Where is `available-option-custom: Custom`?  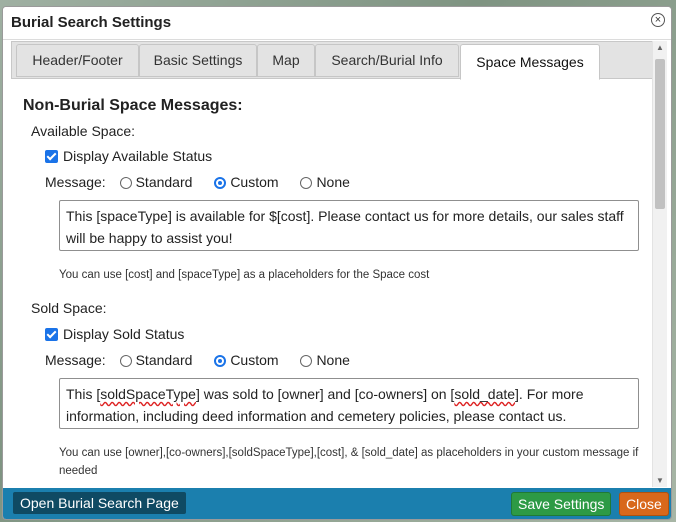
available-option-custom: Custom is located at coordinates (246, 182).